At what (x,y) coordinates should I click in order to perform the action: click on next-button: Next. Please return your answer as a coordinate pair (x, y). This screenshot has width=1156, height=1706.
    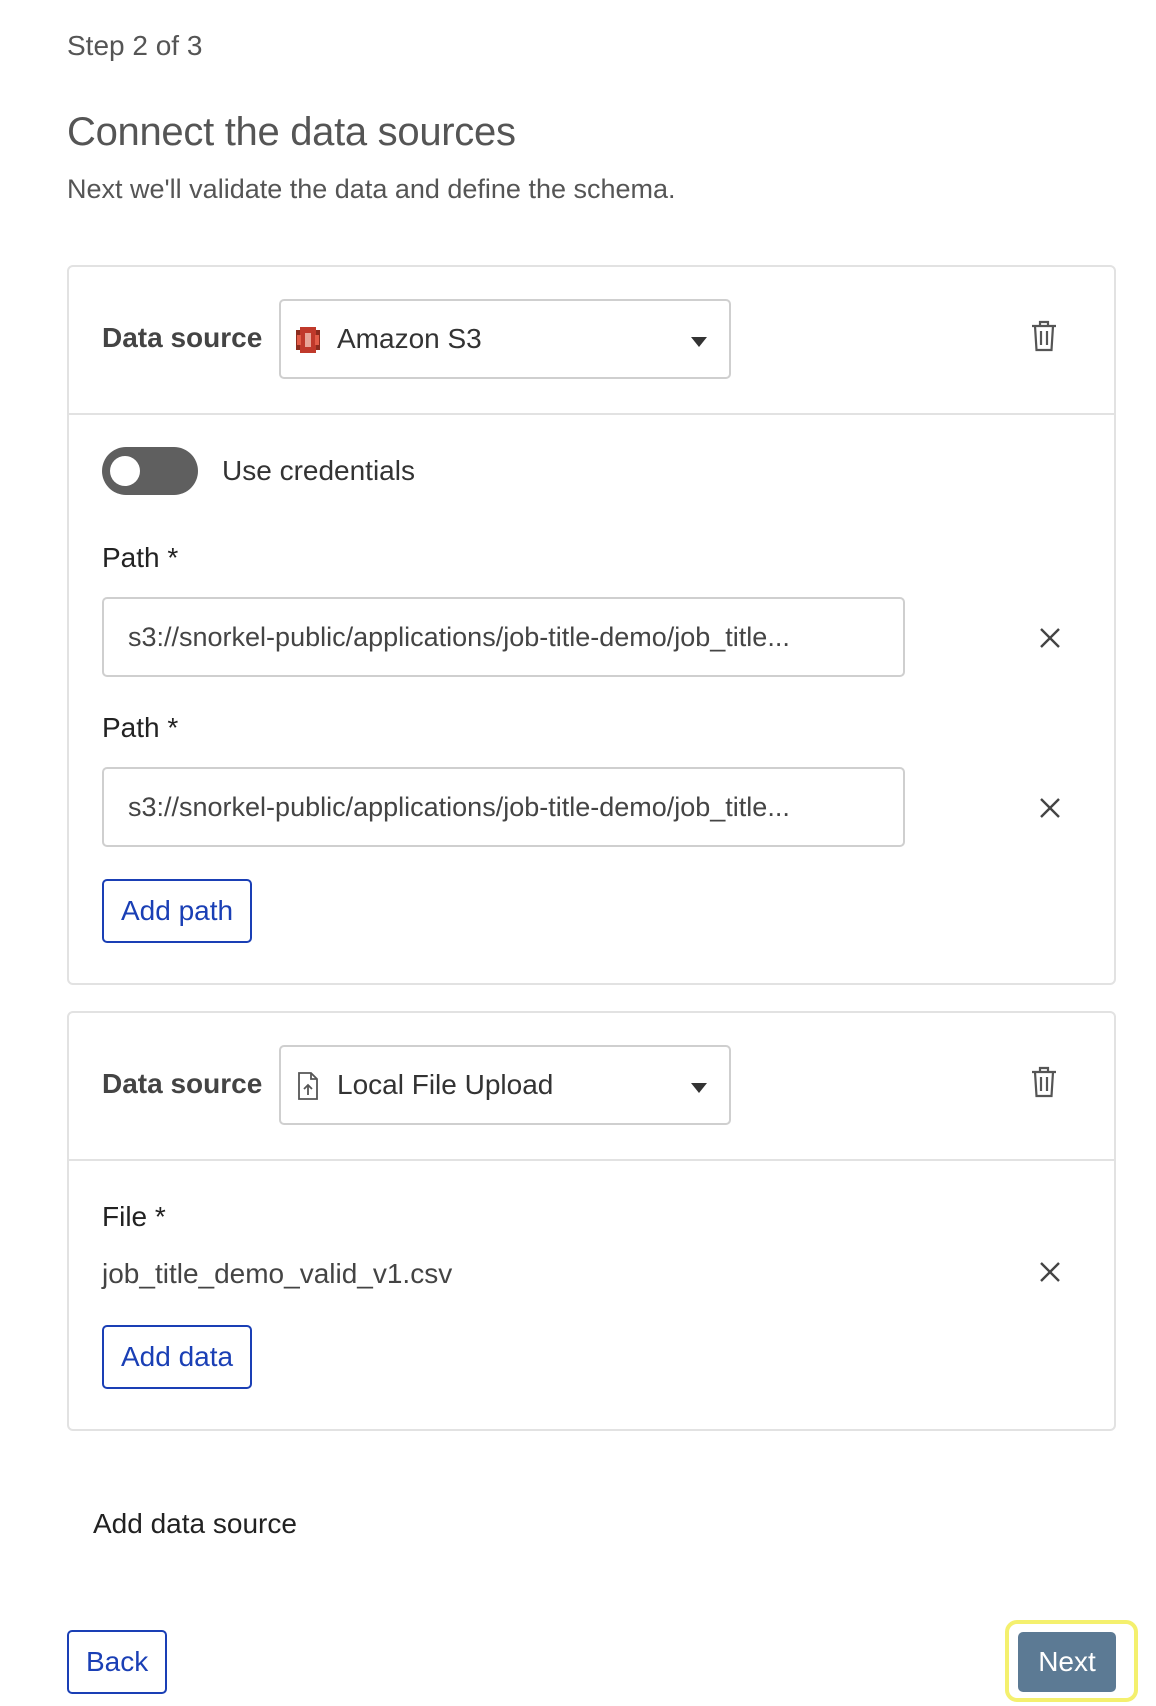
    Looking at the image, I should click on (1067, 1662).